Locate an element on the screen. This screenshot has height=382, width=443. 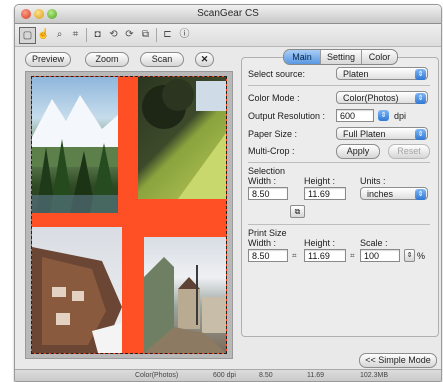
stepper-icon: ⇕ is located at coordinates (409, 255).